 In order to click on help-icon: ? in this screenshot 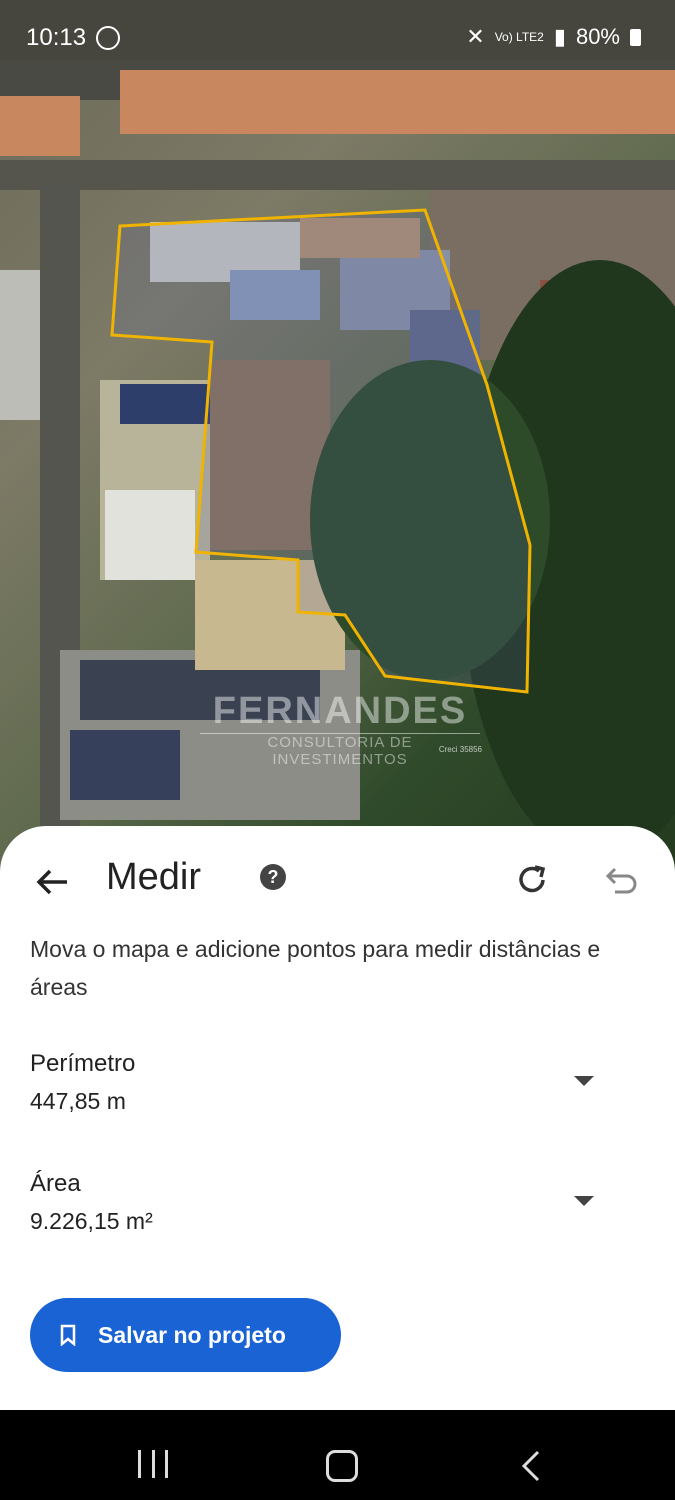, I will do `click(273, 877)`.